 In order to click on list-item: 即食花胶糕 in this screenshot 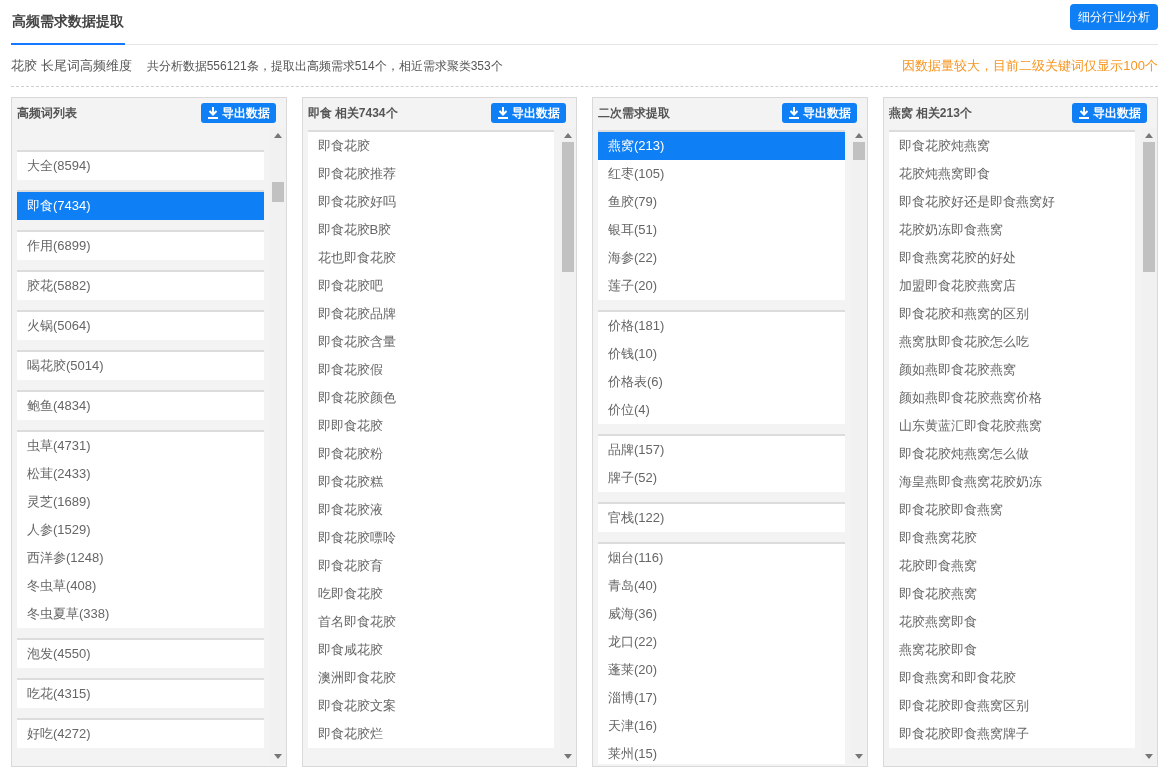, I will do `click(430, 482)`.